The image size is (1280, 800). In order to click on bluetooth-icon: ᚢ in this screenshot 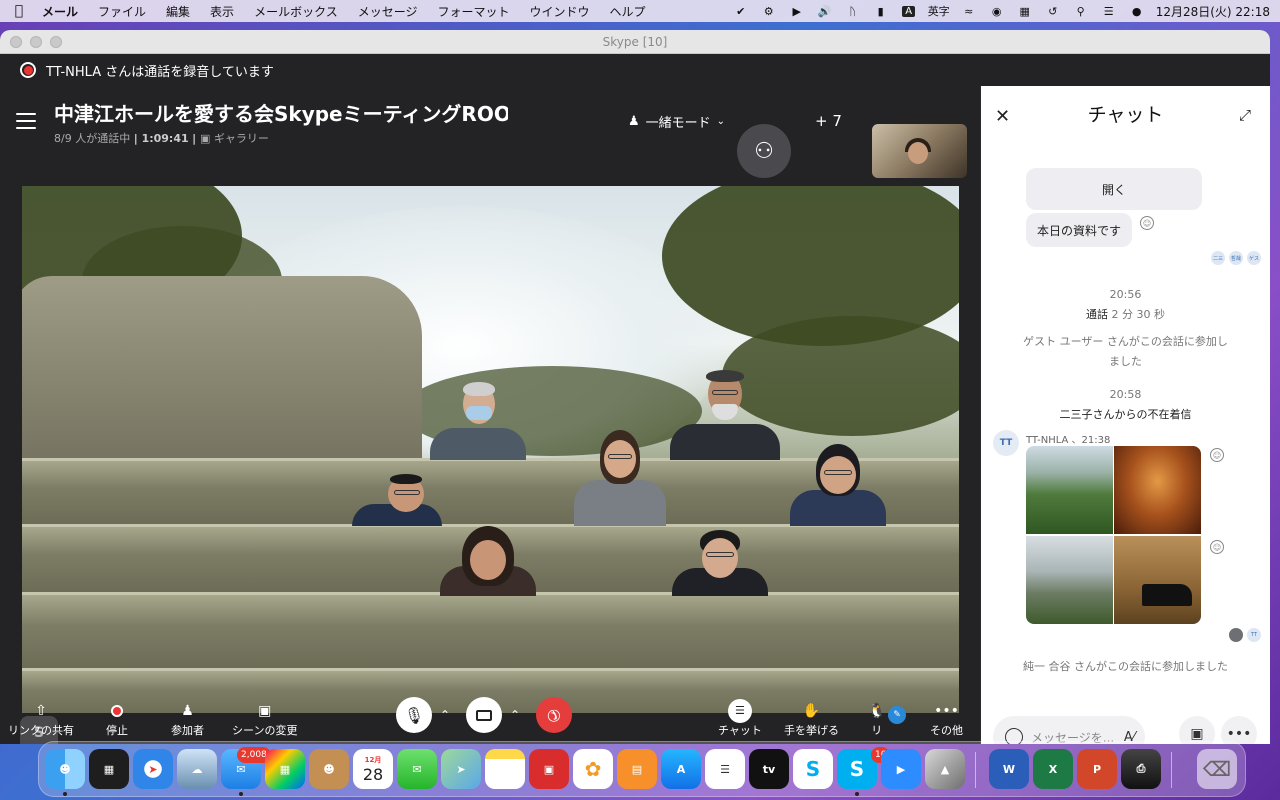, I will do `click(853, 11)`.